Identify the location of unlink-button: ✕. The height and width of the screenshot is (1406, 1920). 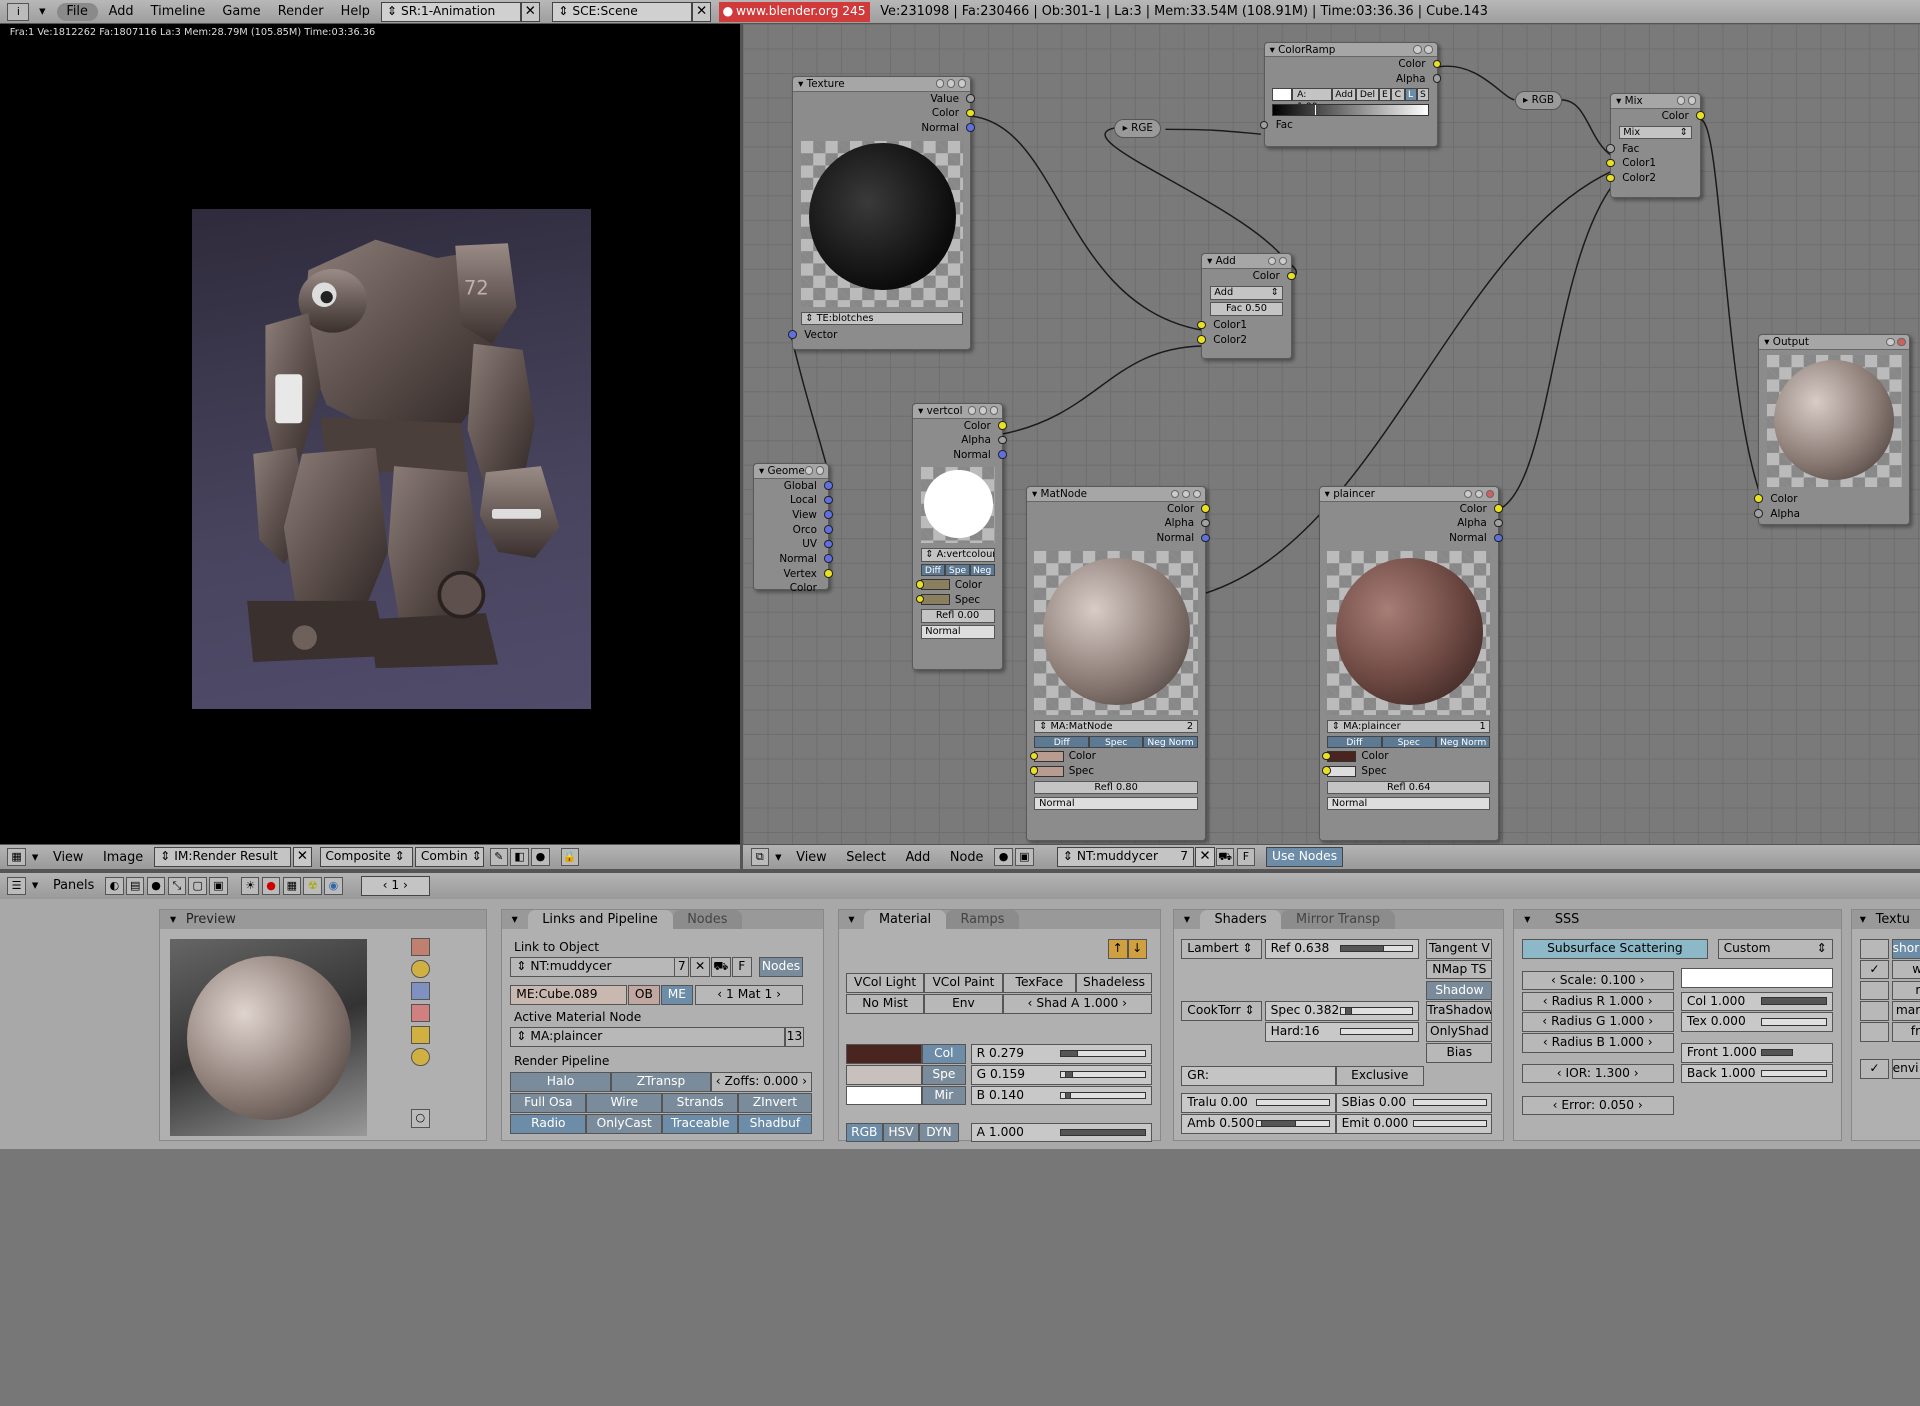
(700, 967).